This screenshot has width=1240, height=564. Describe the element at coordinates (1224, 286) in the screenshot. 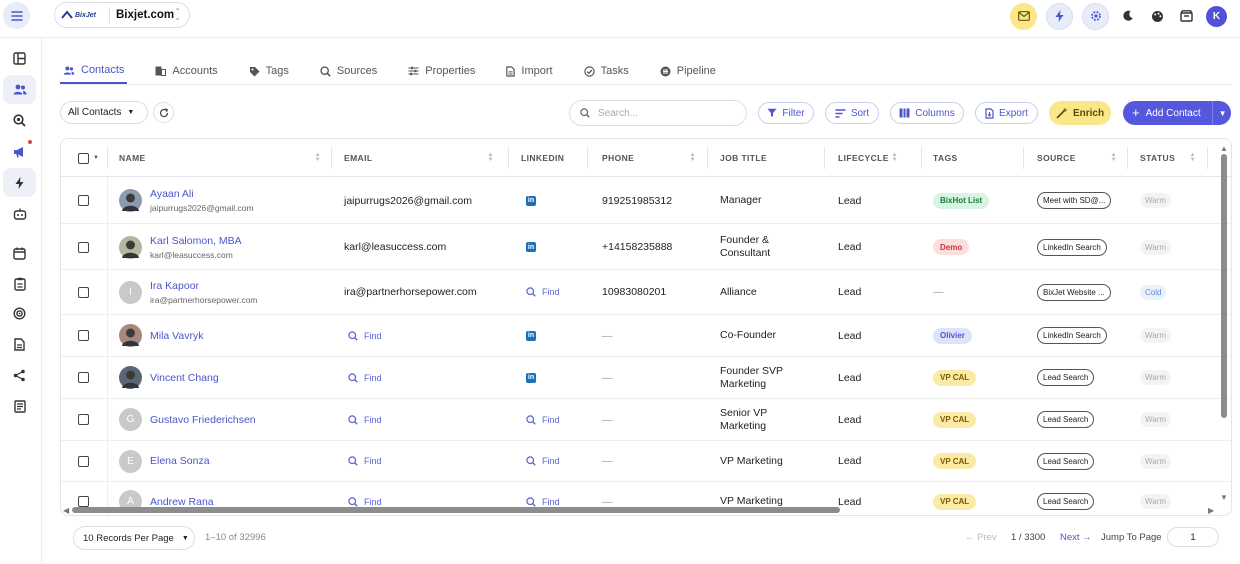

I see `vertical-scroll-thumb` at that location.